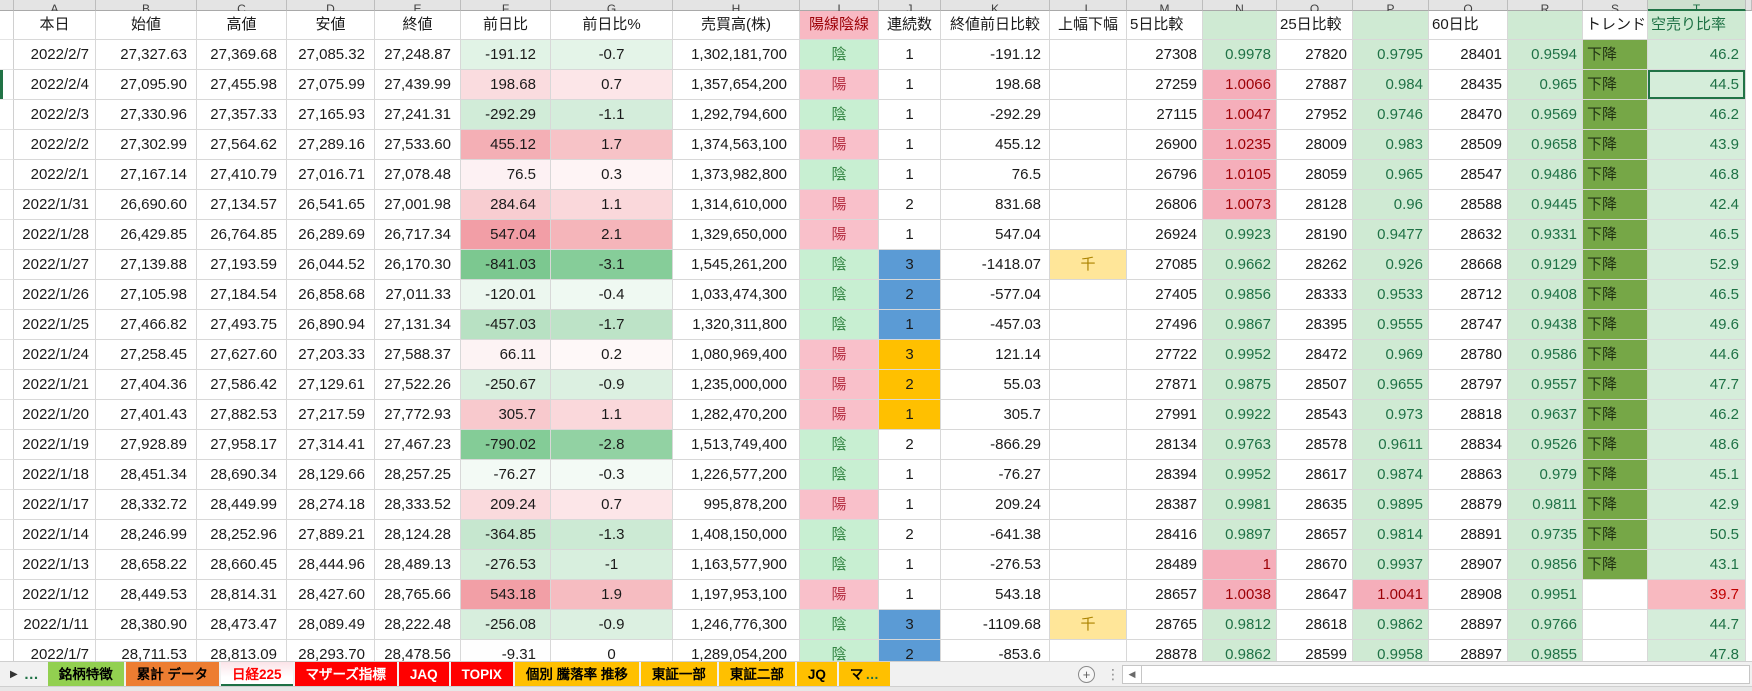 The width and height of the screenshot is (1752, 691). What do you see at coordinates (1165, 205) in the screenshot?
I see `cell-M7: 26806` at bounding box center [1165, 205].